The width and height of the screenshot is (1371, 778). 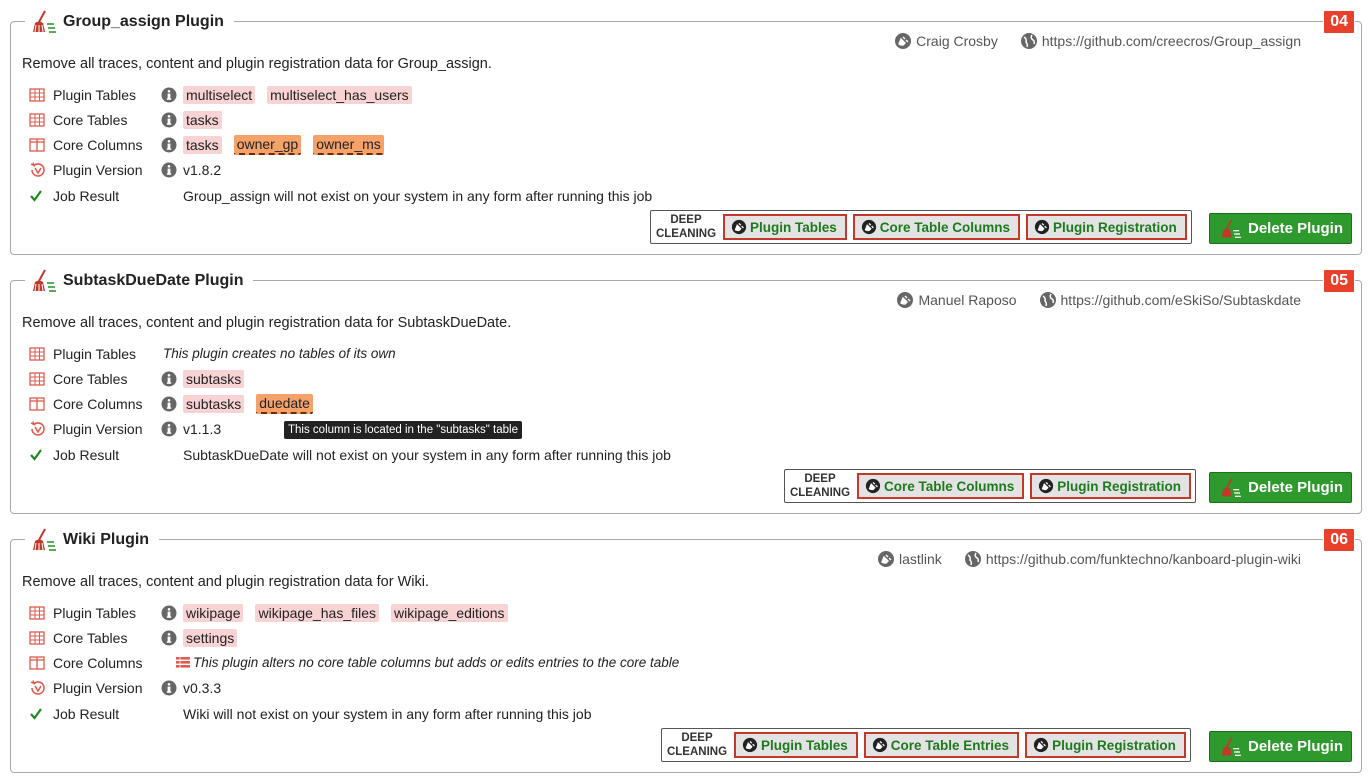 I want to click on plugin-tables-note: This plugin creates no tables of its own, so click(x=279, y=353).